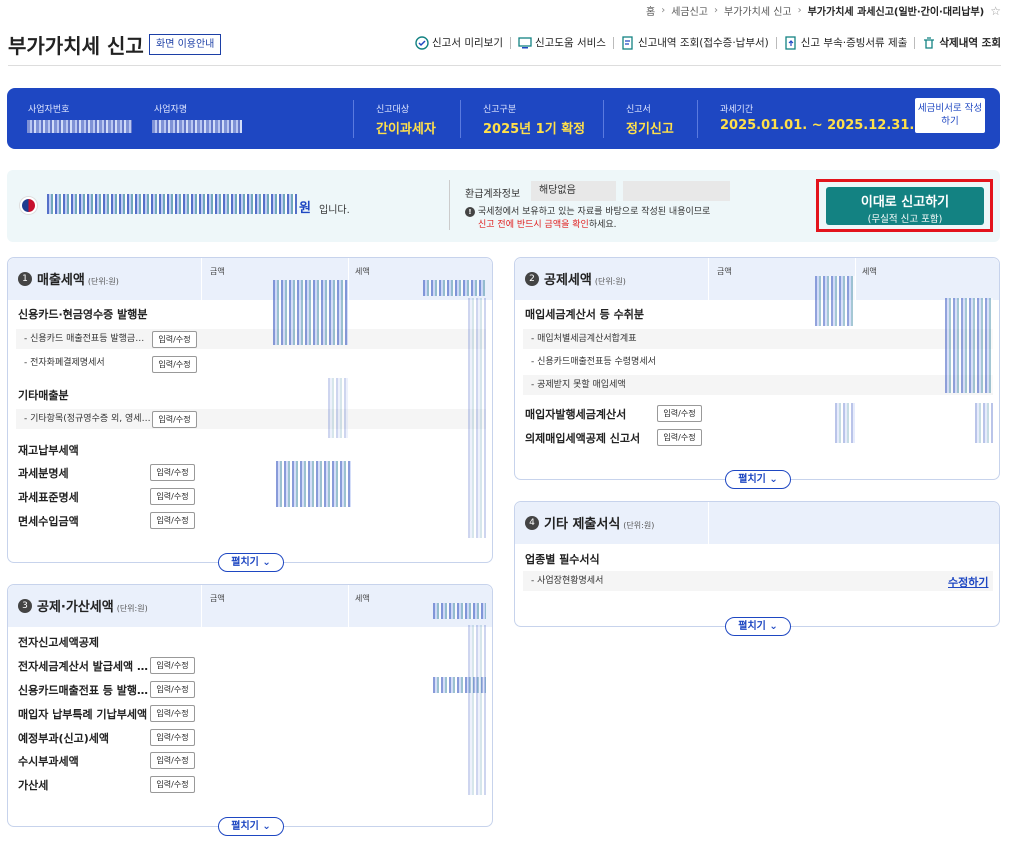 This screenshot has height=850, width=1013. Describe the element at coordinates (757, 279) in the screenshot. I see `panel-header: 2 공제세액 (단위:원) 금액 세액` at that location.